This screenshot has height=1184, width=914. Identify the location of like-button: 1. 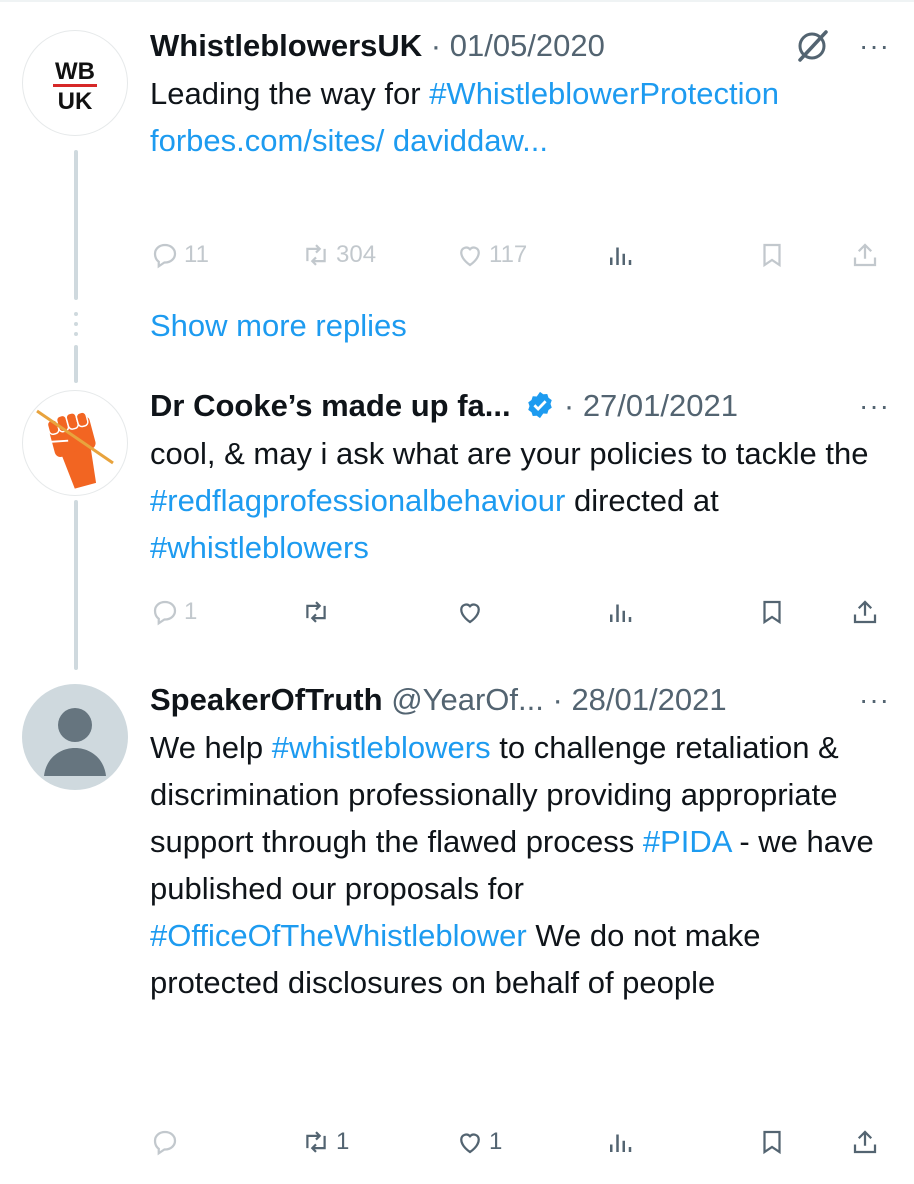
(478, 1142).